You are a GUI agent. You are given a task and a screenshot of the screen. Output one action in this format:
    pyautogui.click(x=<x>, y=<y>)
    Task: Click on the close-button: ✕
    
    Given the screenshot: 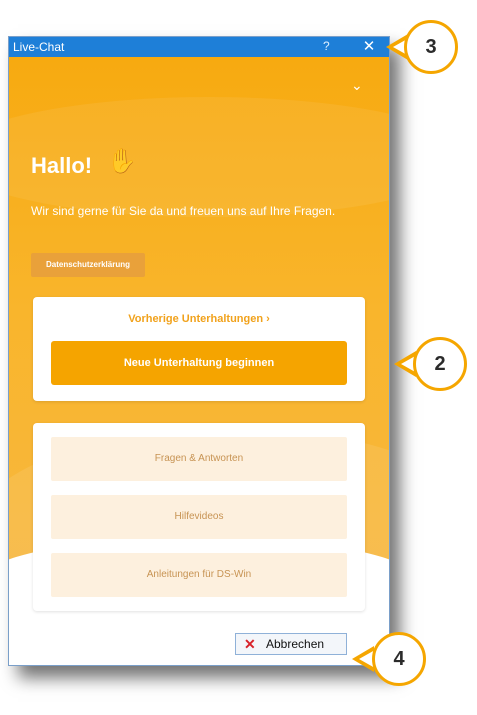 What is the action you would take?
    pyautogui.click(x=369, y=47)
    